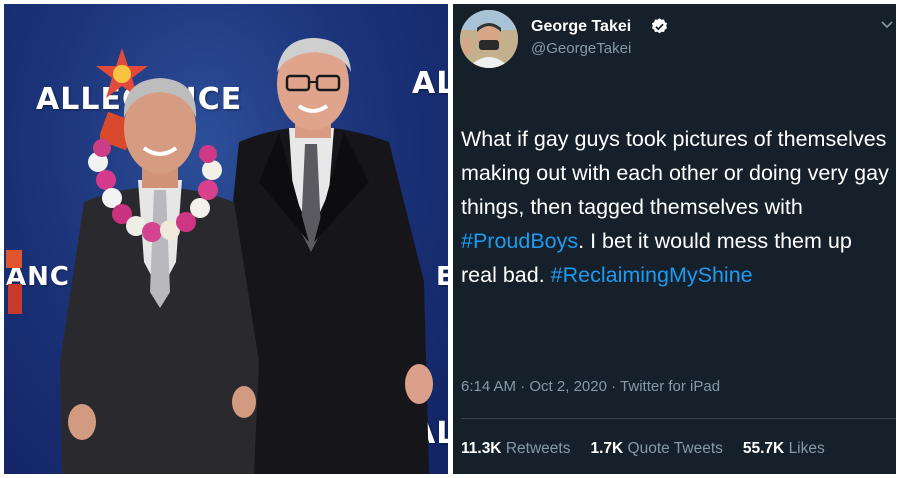  I want to click on avatar-image, so click(489, 39).